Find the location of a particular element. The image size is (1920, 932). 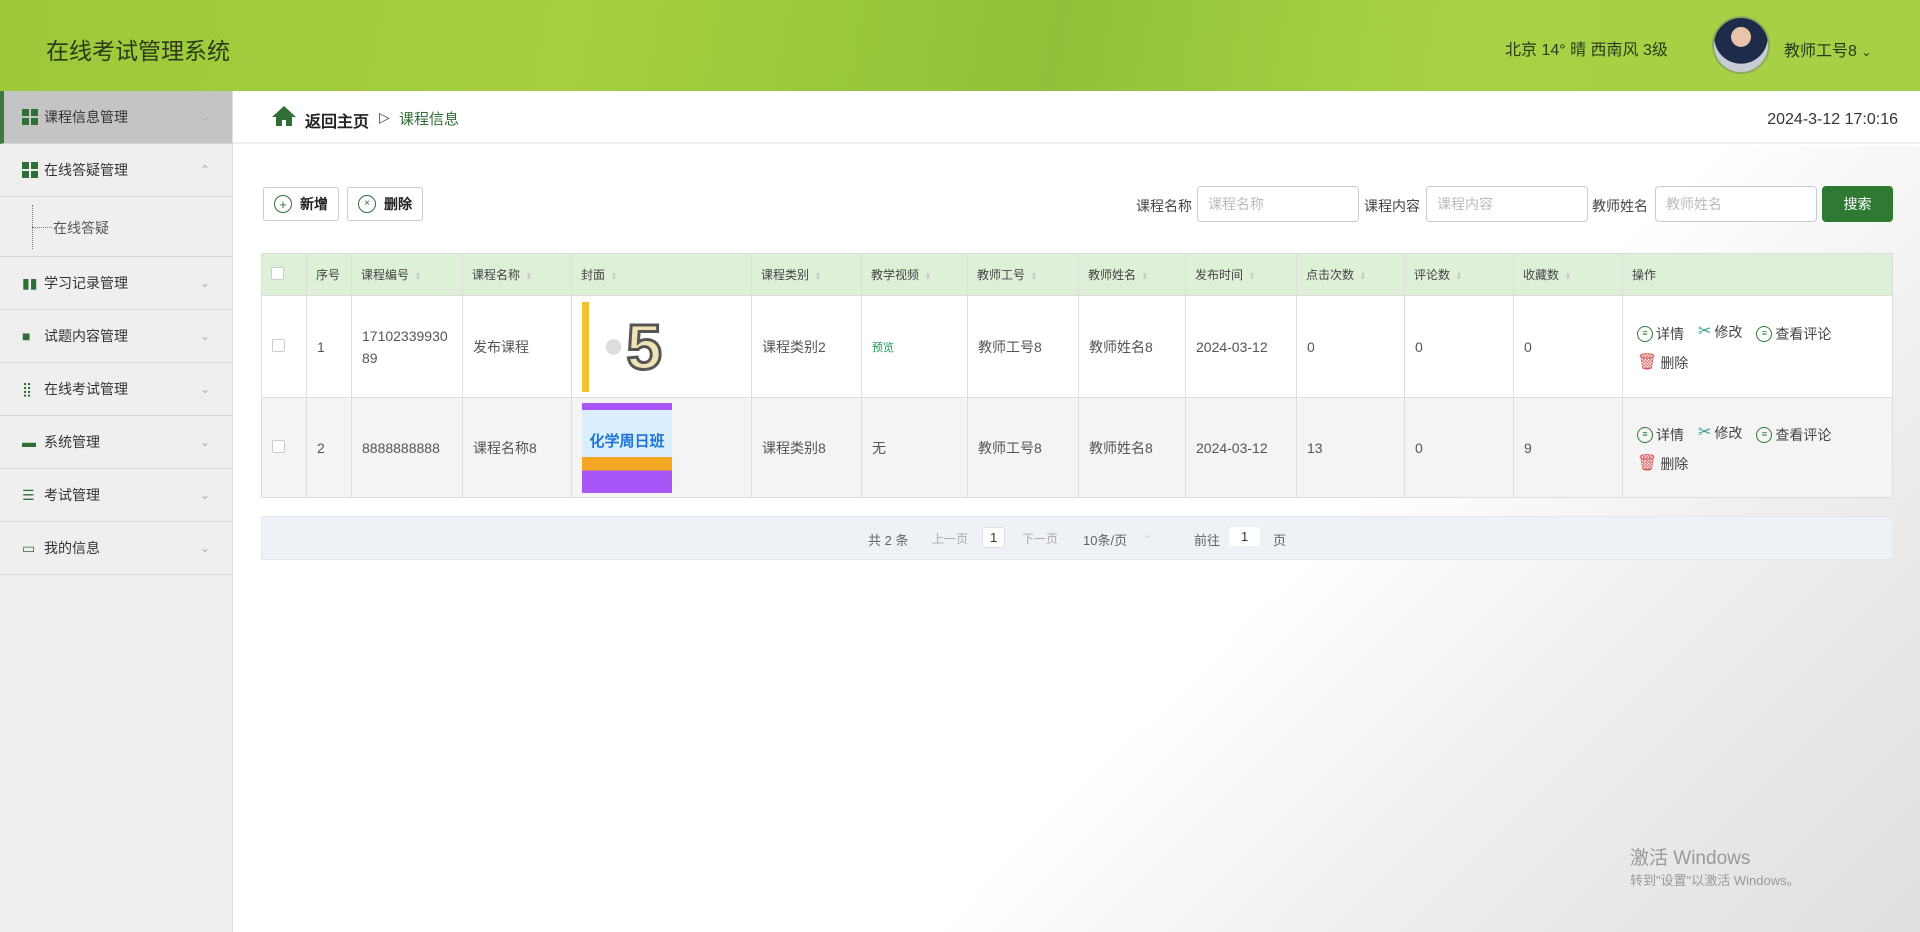

teacher-name-label: 教师姓名 is located at coordinates (1620, 206).